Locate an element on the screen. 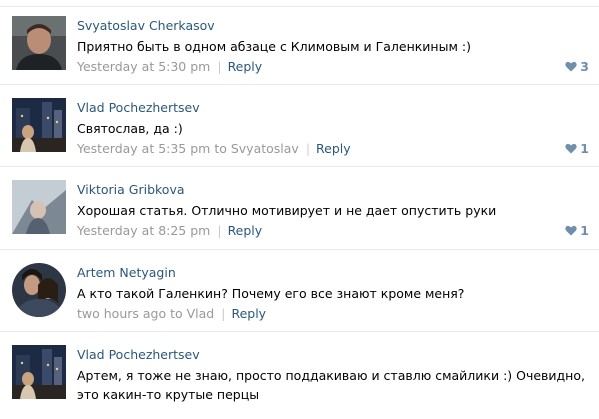 The image size is (599, 419). top-divider is located at coordinates (299, 6).